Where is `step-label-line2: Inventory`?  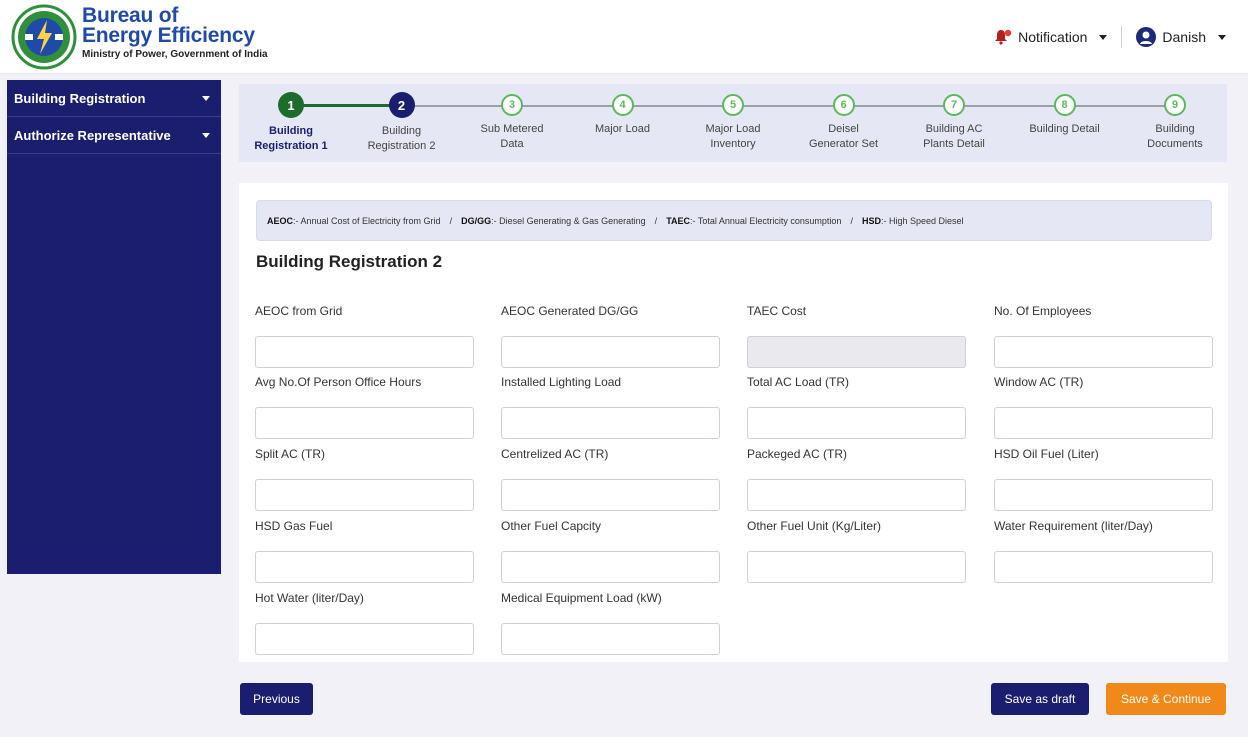
step-label-line2: Inventory is located at coordinates (733, 144).